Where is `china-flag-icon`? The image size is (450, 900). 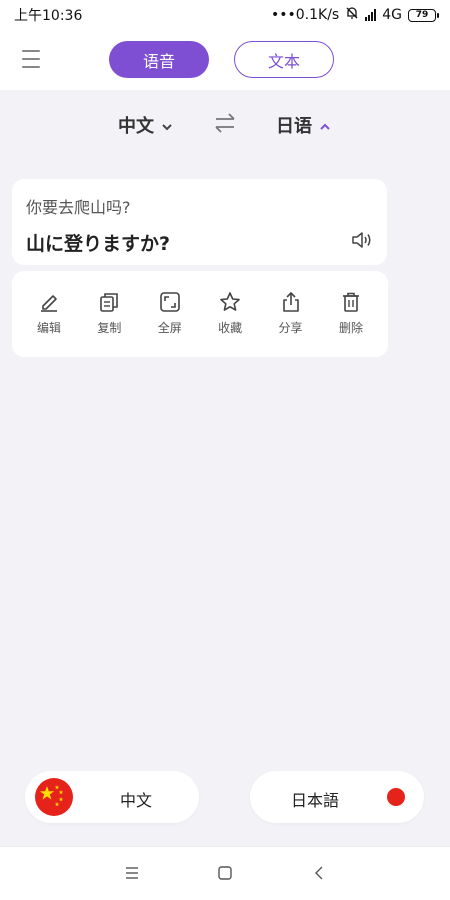 china-flag-icon is located at coordinates (54, 797).